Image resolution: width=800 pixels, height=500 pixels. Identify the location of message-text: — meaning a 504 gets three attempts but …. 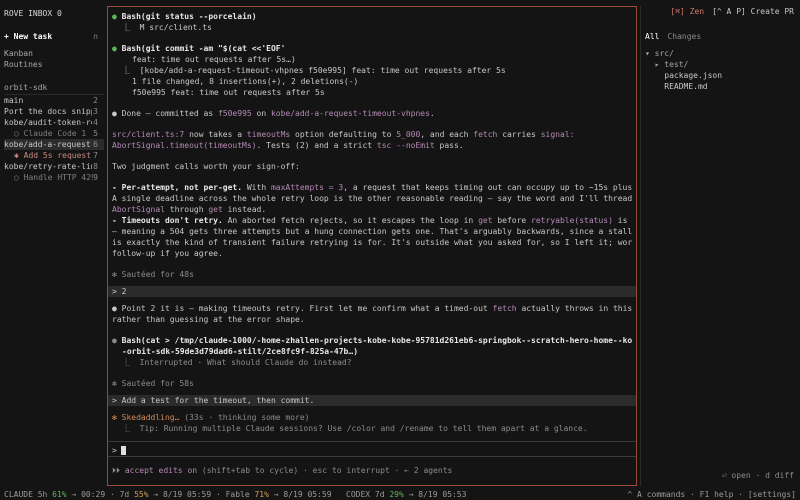
(372, 231).